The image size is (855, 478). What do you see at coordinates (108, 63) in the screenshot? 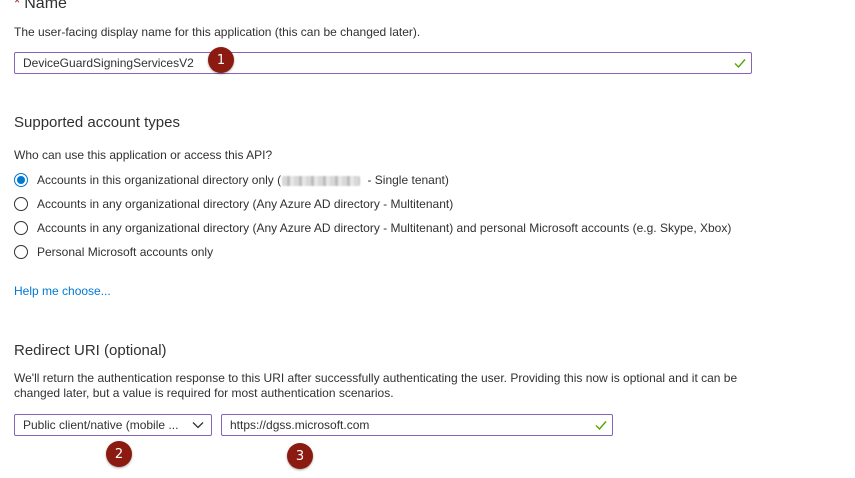
I see `name-input-value: DeviceGuardSigningServicesV2` at bounding box center [108, 63].